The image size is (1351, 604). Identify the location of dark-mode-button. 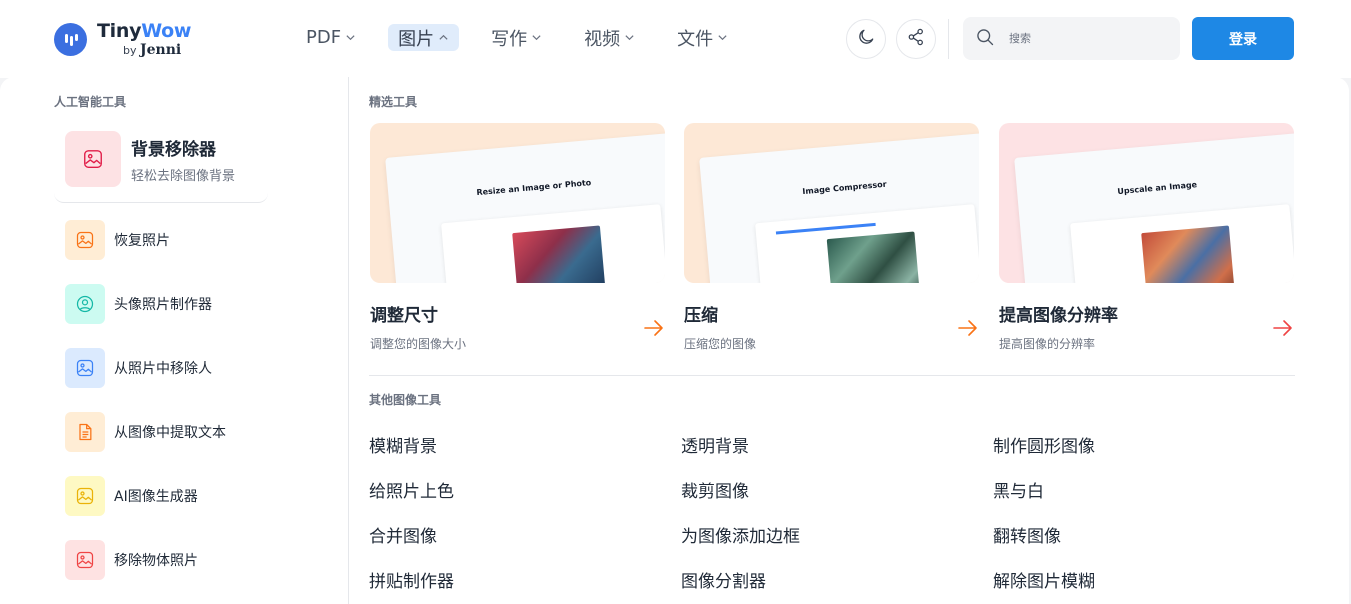
(866, 39).